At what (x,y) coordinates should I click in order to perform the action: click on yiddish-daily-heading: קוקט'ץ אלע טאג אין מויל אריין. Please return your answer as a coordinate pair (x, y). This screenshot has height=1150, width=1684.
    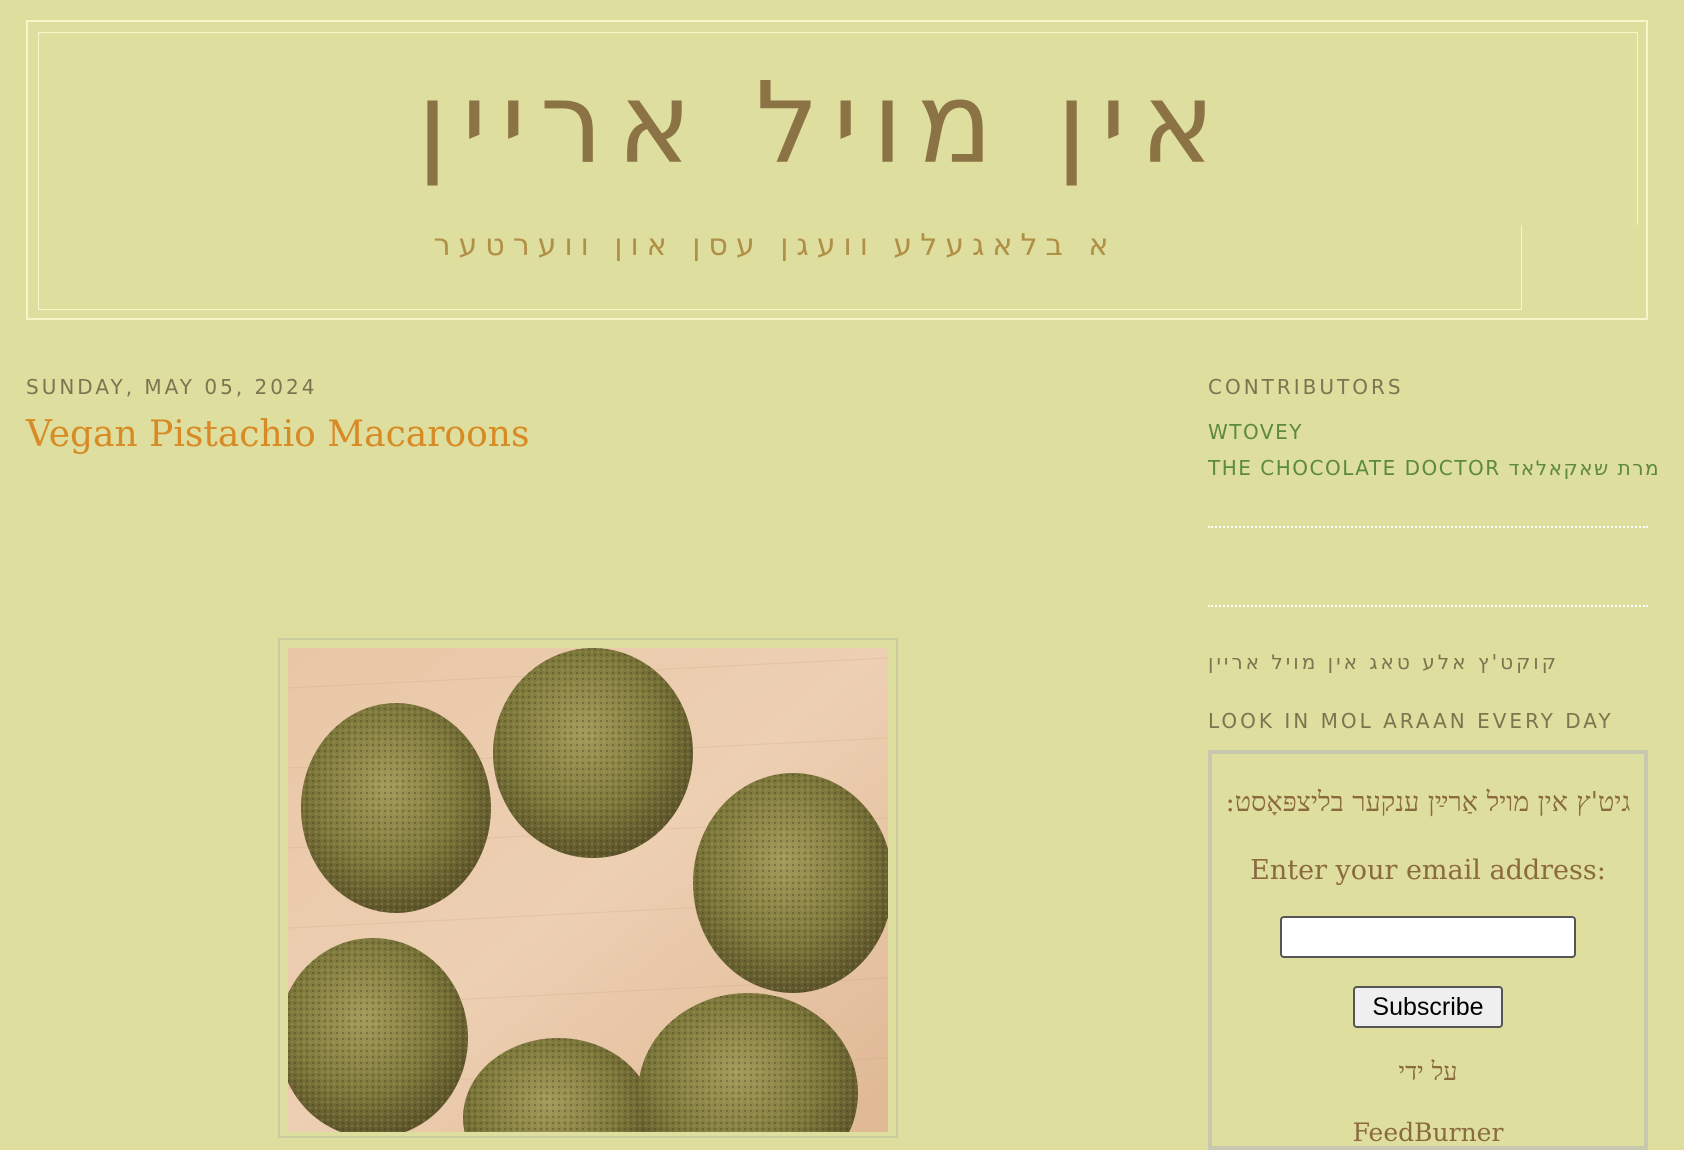
    Looking at the image, I should click on (1383, 662).